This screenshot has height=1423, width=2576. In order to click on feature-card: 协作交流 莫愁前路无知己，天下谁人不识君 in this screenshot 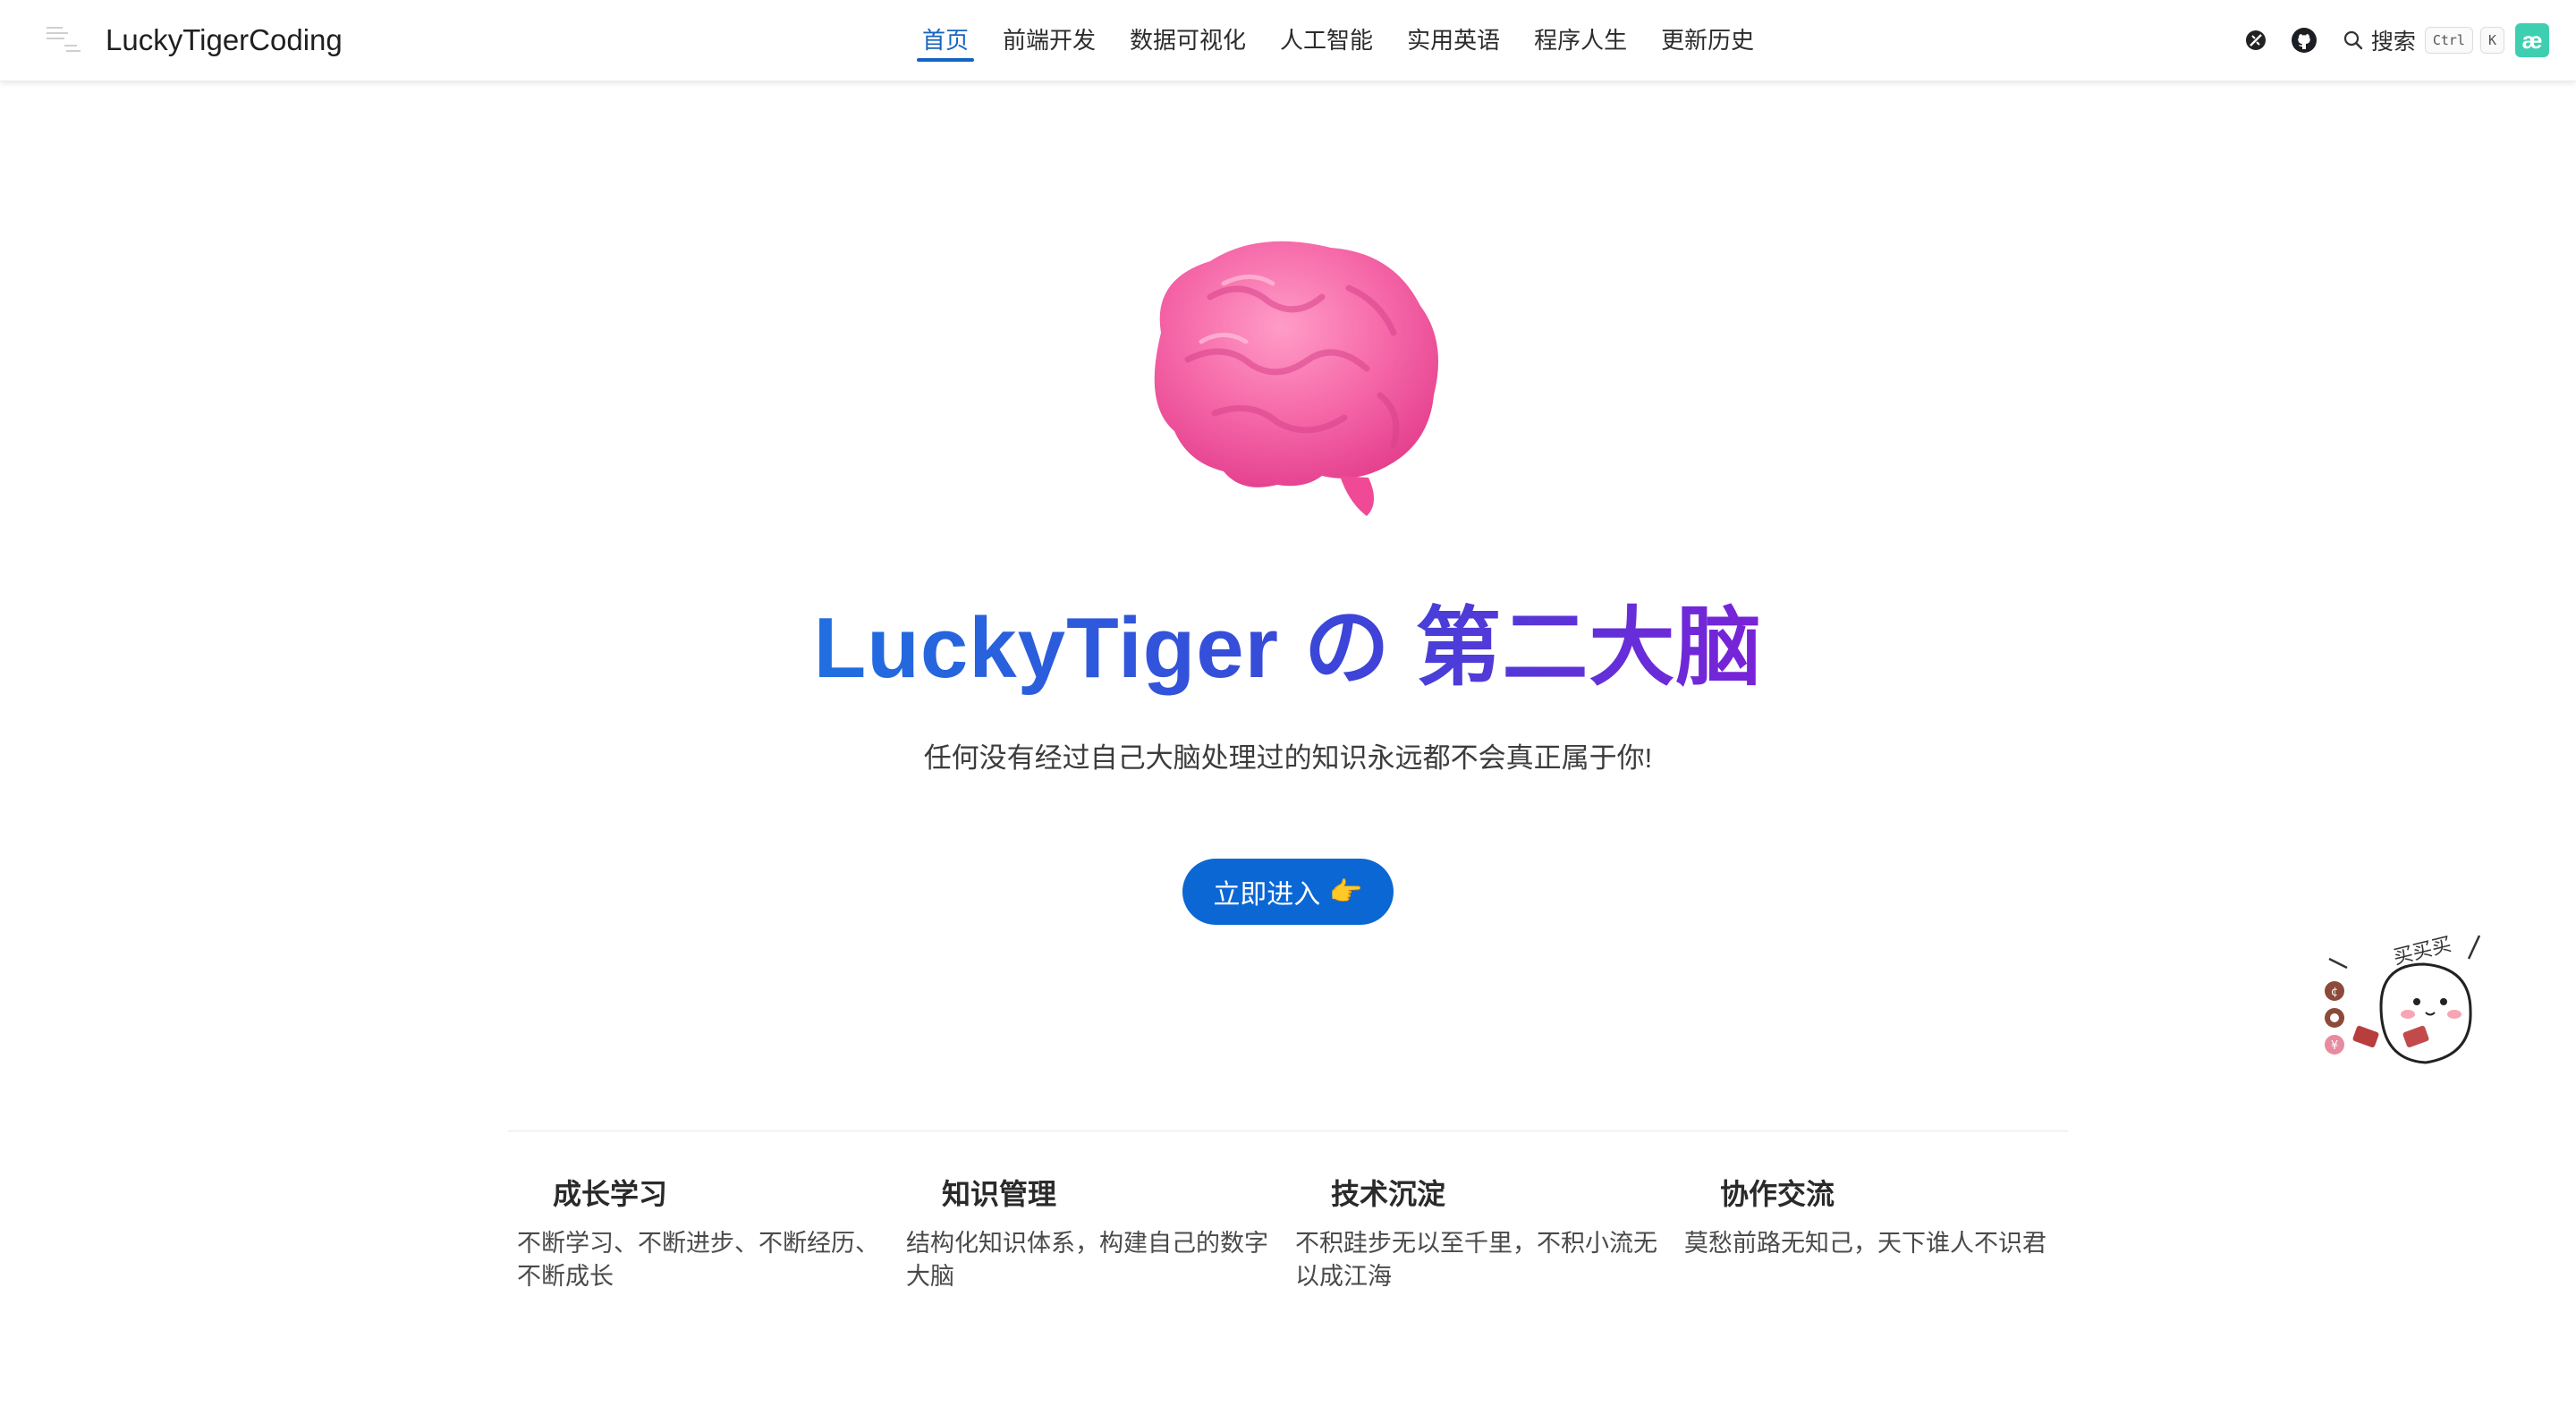, I will do `click(1867, 1216)`.